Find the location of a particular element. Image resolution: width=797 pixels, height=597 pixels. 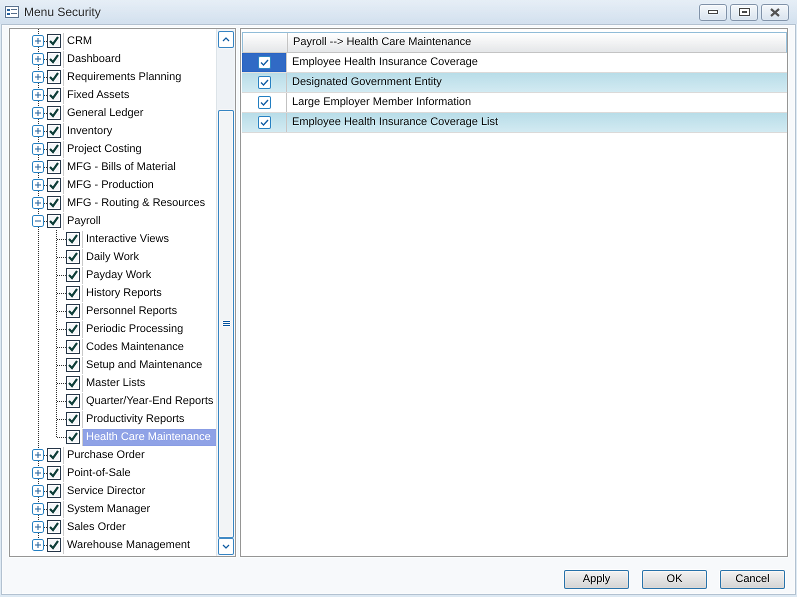

tree-item: Purchase Order is located at coordinates (105, 455).